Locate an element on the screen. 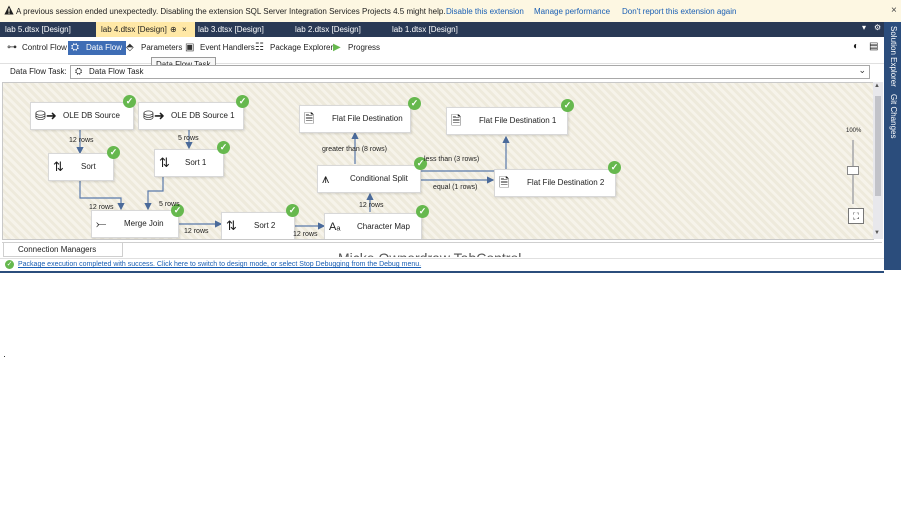 The image size is (901, 531). conditional-split-node: ⩚ Conditional Split is located at coordinates (369, 179).